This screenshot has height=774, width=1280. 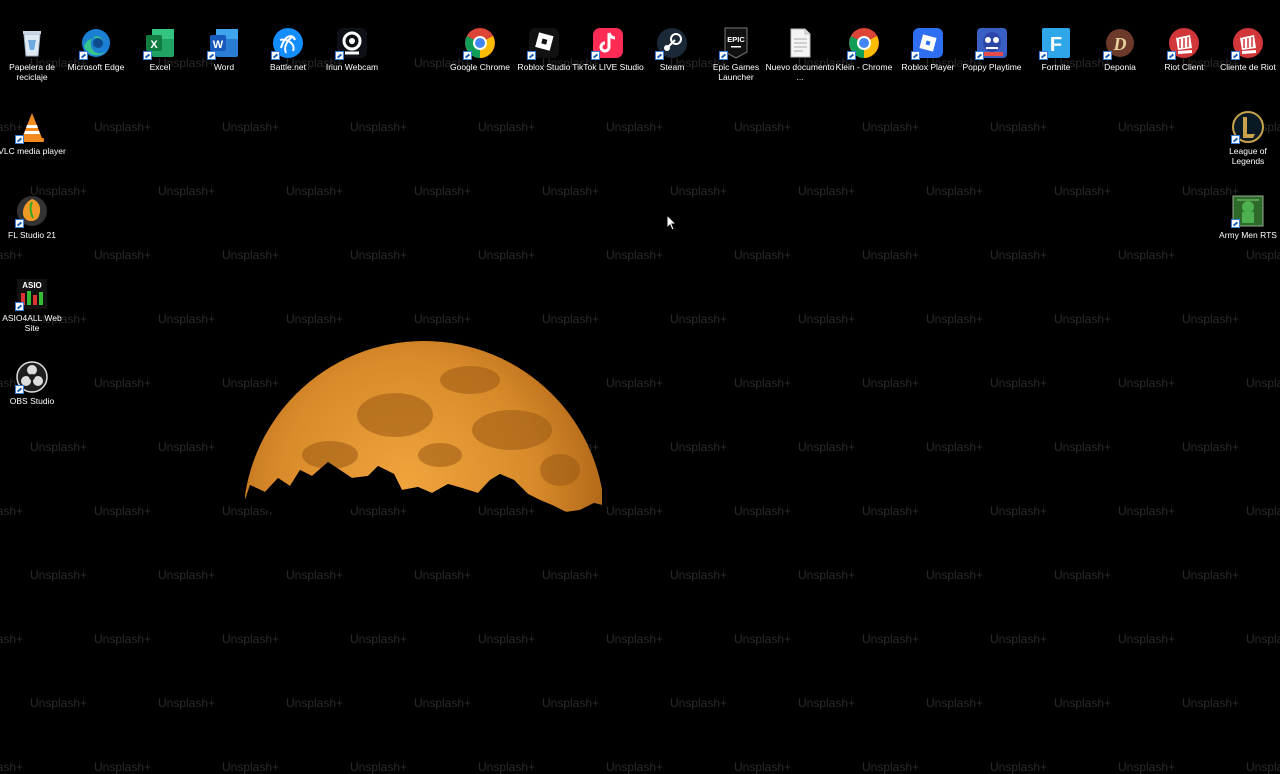 I want to click on desktop-shortcut-webcam: Iriun Webcam, so click(x=352, y=62).